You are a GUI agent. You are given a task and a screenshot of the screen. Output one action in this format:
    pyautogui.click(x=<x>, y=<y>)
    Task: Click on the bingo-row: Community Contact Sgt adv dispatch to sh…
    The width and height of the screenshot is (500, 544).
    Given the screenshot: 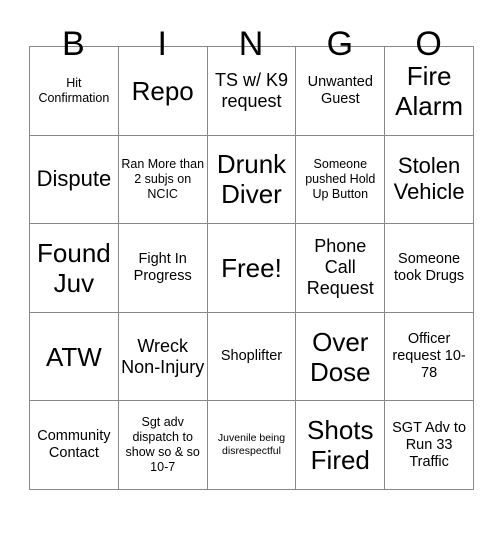 What is the action you would take?
    pyautogui.click(x=251, y=445)
    